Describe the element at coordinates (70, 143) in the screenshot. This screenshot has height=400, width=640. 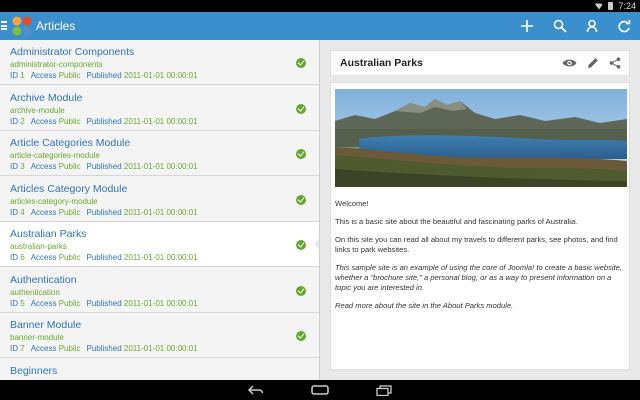
I see `article-title: Article Categories Module` at that location.